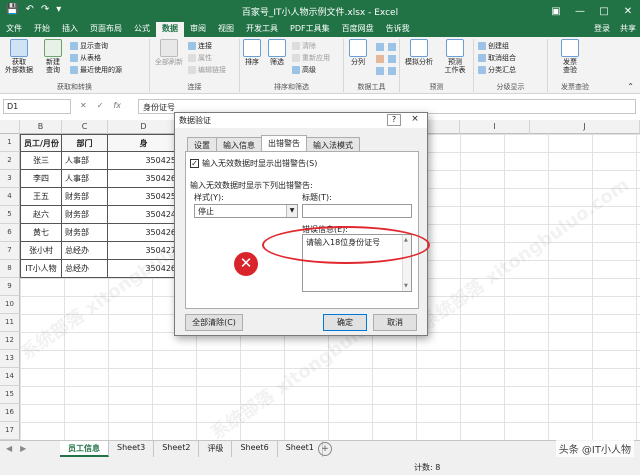 The width and height of the screenshot is (640, 475). Describe the element at coordinates (41, 197) in the screenshot. I see `table-cell: 王五` at that location.